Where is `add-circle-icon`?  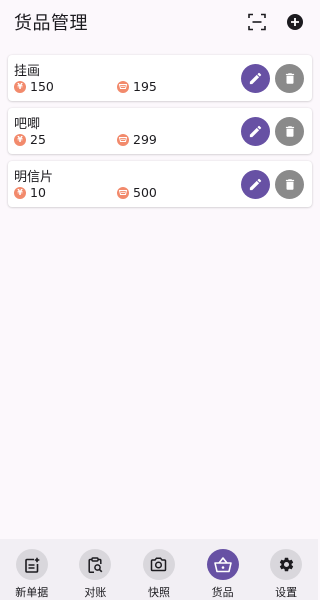 add-circle-icon is located at coordinates (295, 22).